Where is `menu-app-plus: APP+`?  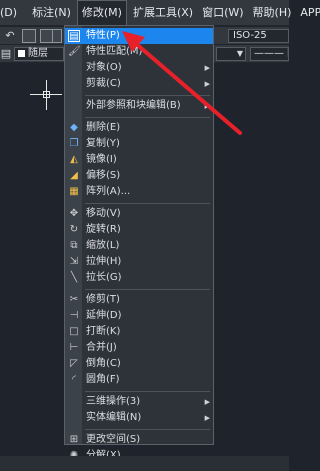 menu-app-plus: APP+ is located at coordinates (308, 13).